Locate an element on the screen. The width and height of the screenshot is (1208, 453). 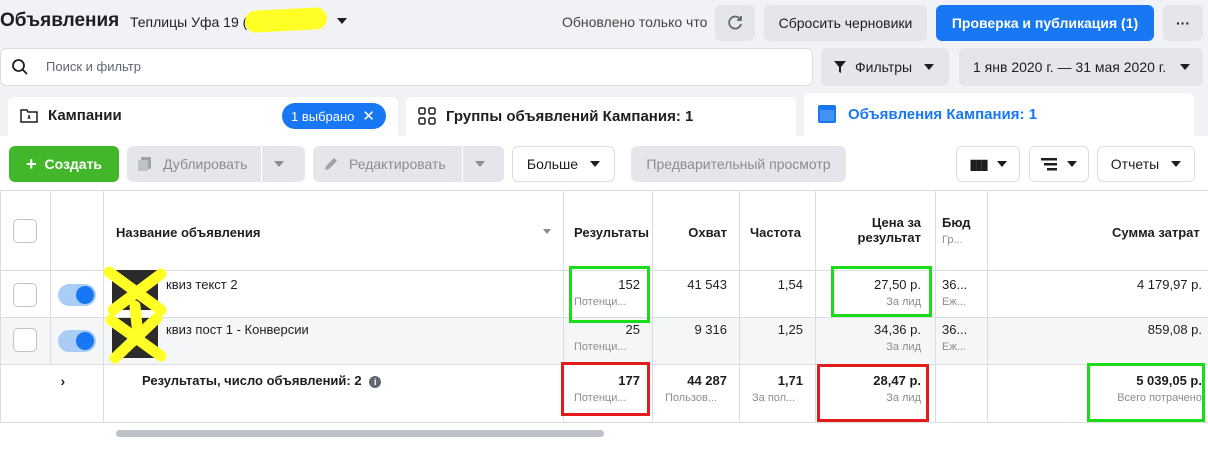
sort-icon is located at coordinates (547, 231).